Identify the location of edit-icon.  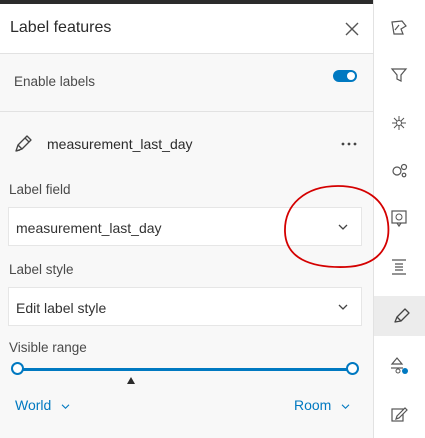
(399, 414).